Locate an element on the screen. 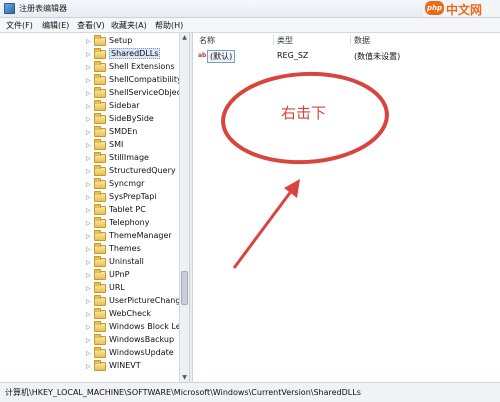  menu-view: 查看(V) is located at coordinates (91, 25).